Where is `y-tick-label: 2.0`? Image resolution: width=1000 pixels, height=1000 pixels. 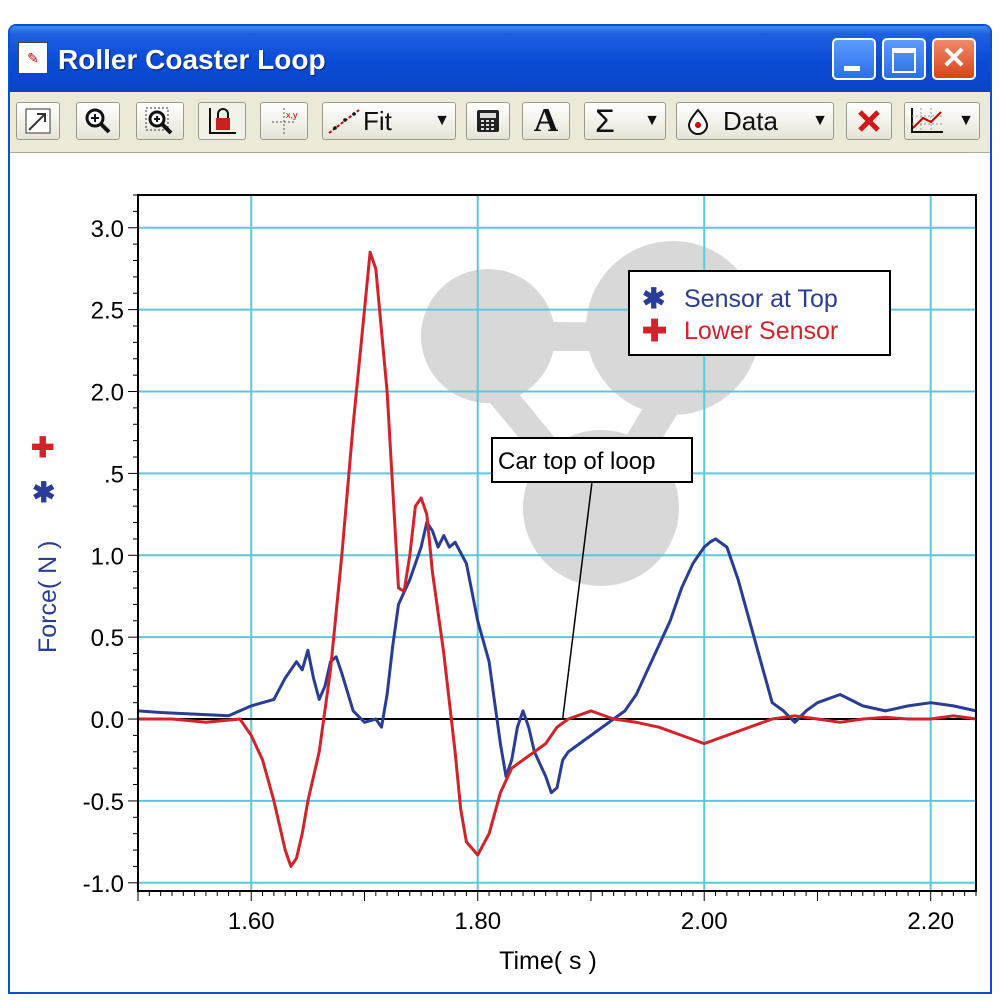
y-tick-label: 2.0 is located at coordinates (107, 393).